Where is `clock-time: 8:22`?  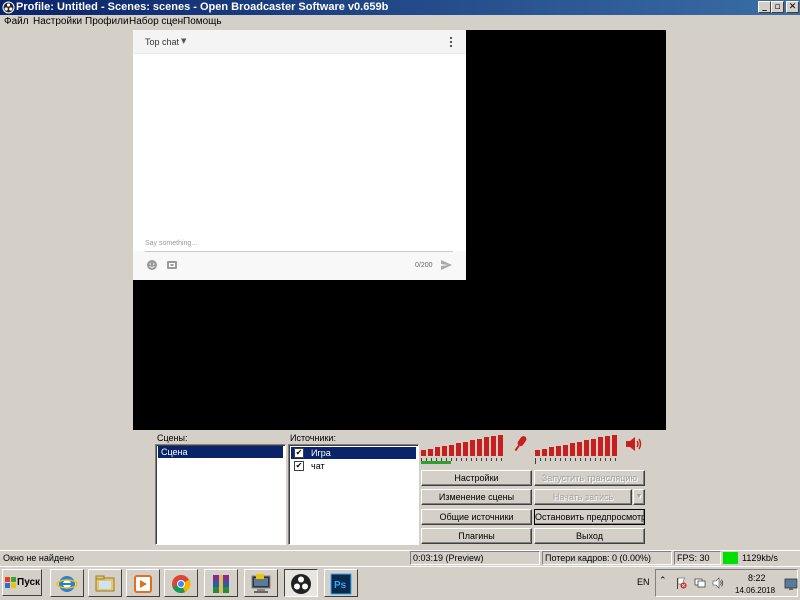
clock-time: 8:22 is located at coordinates (757, 578).